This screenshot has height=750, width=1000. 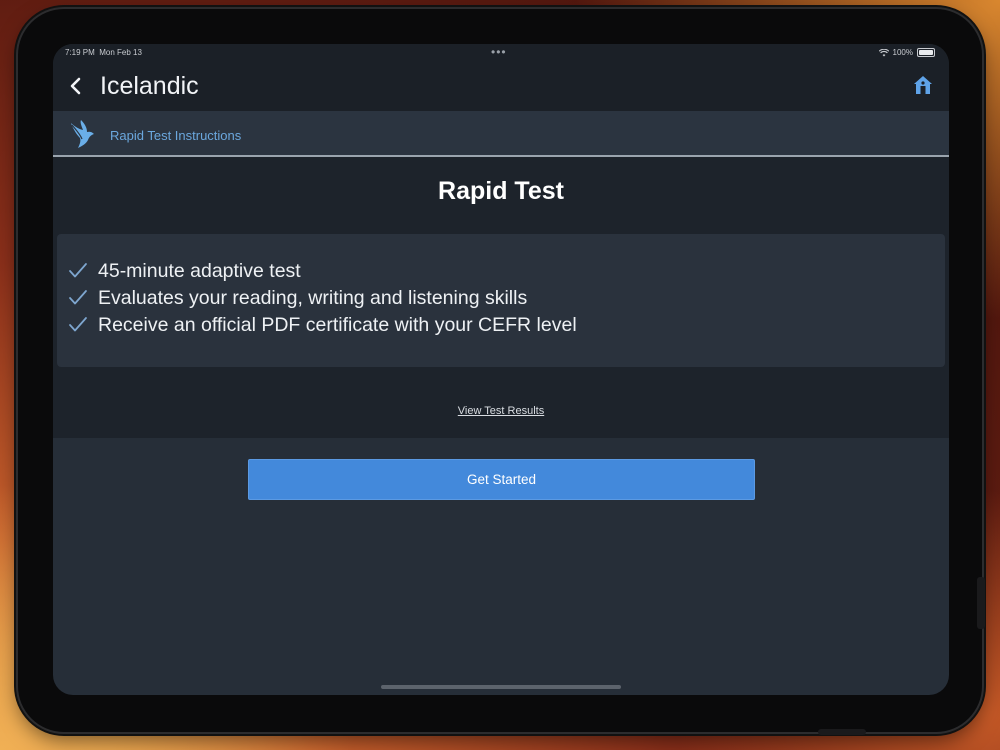 I want to click on volume-button, so click(x=981, y=603).